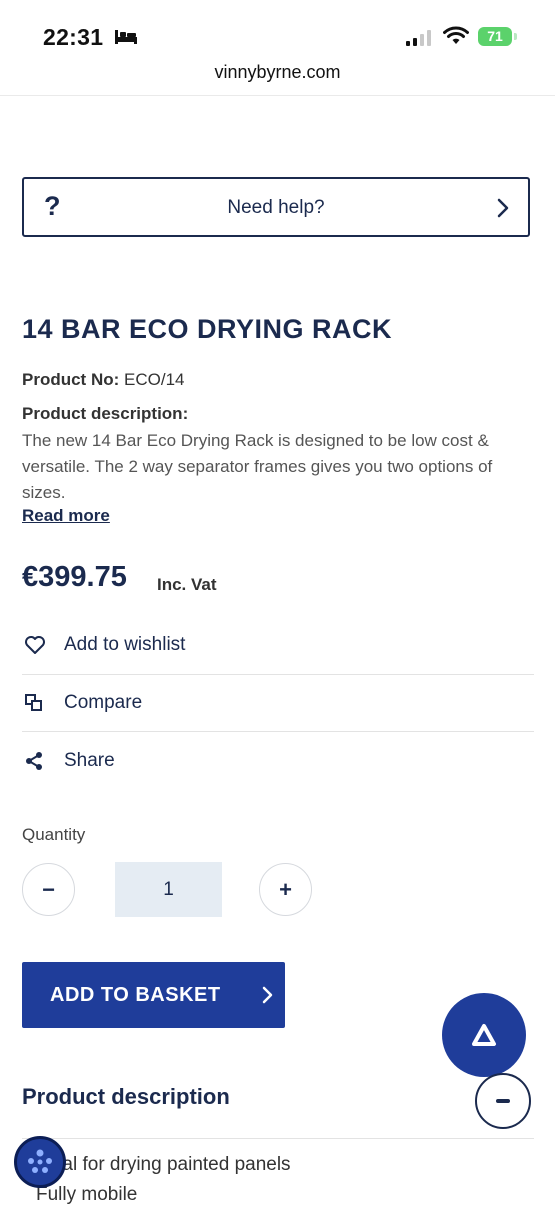 This screenshot has width=555, height=1214. What do you see at coordinates (103, 702) in the screenshot?
I see `compare-label: Compare` at bounding box center [103, 702].